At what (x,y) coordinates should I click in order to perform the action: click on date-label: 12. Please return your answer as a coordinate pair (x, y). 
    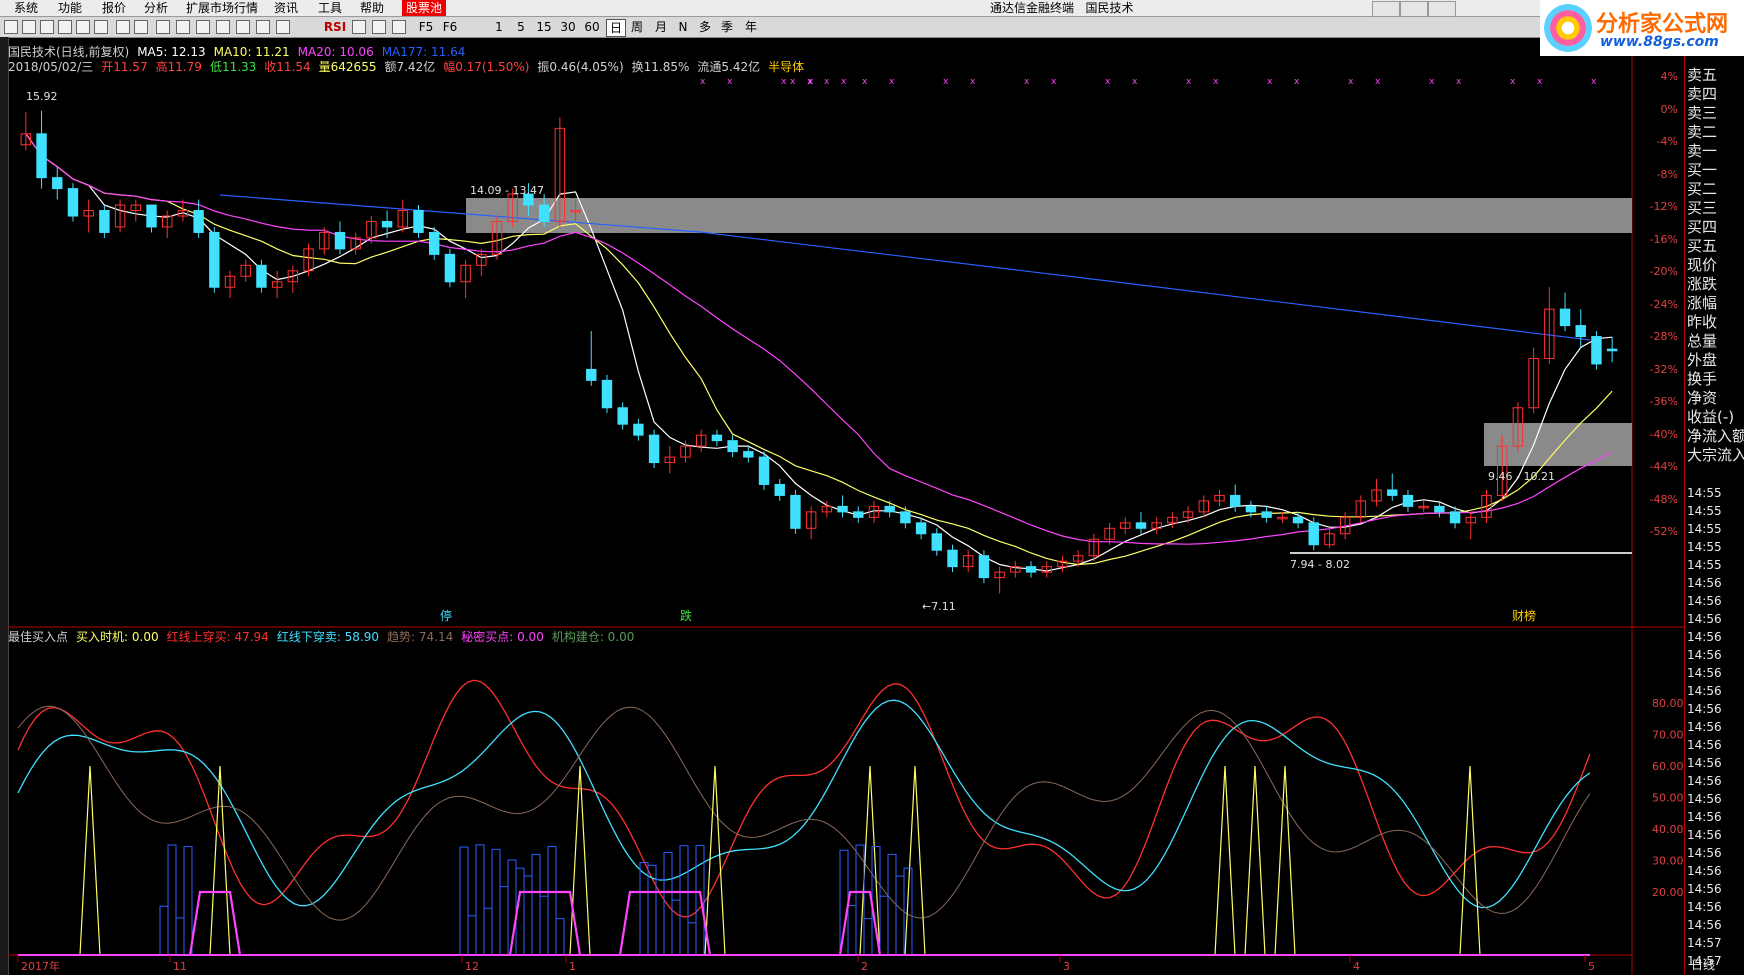
    Looking at the image, I should click on (472, 966).